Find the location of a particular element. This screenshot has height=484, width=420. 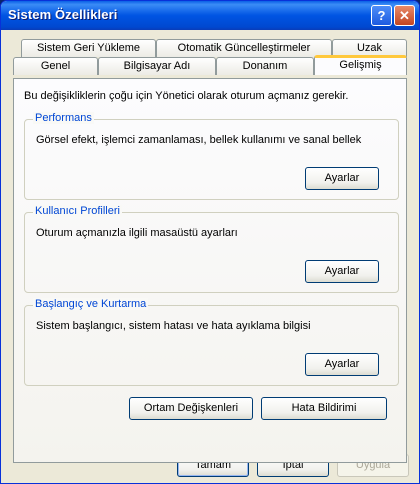

title-bar: Sistem Özellikleri ? ✕ is located at coordinates (210, 15).